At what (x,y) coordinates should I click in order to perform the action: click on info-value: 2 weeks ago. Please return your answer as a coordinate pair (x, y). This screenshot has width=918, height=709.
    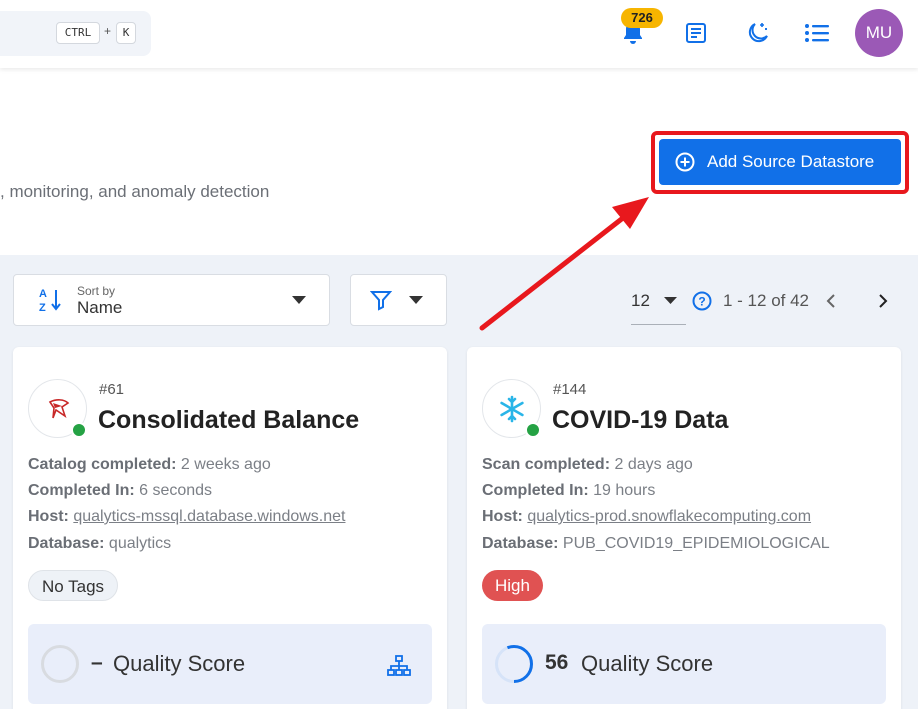
    Looking at the image, I should click on (223, 464).